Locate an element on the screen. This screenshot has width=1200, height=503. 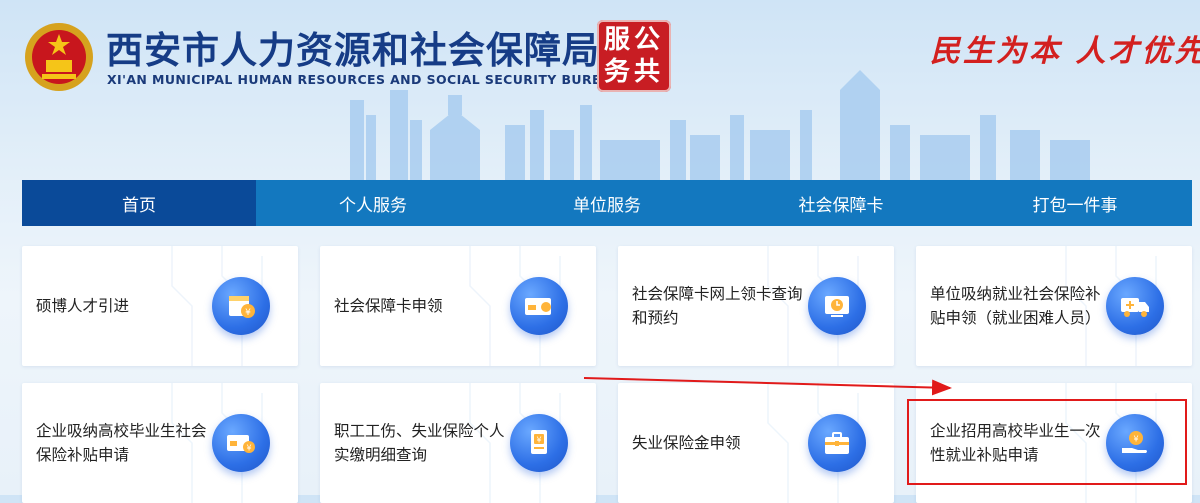
service-card-injury-unemployment-query: 职工工伤、失业保险个人实缴明细查询 ¥ is located at coordinates (458, 443).